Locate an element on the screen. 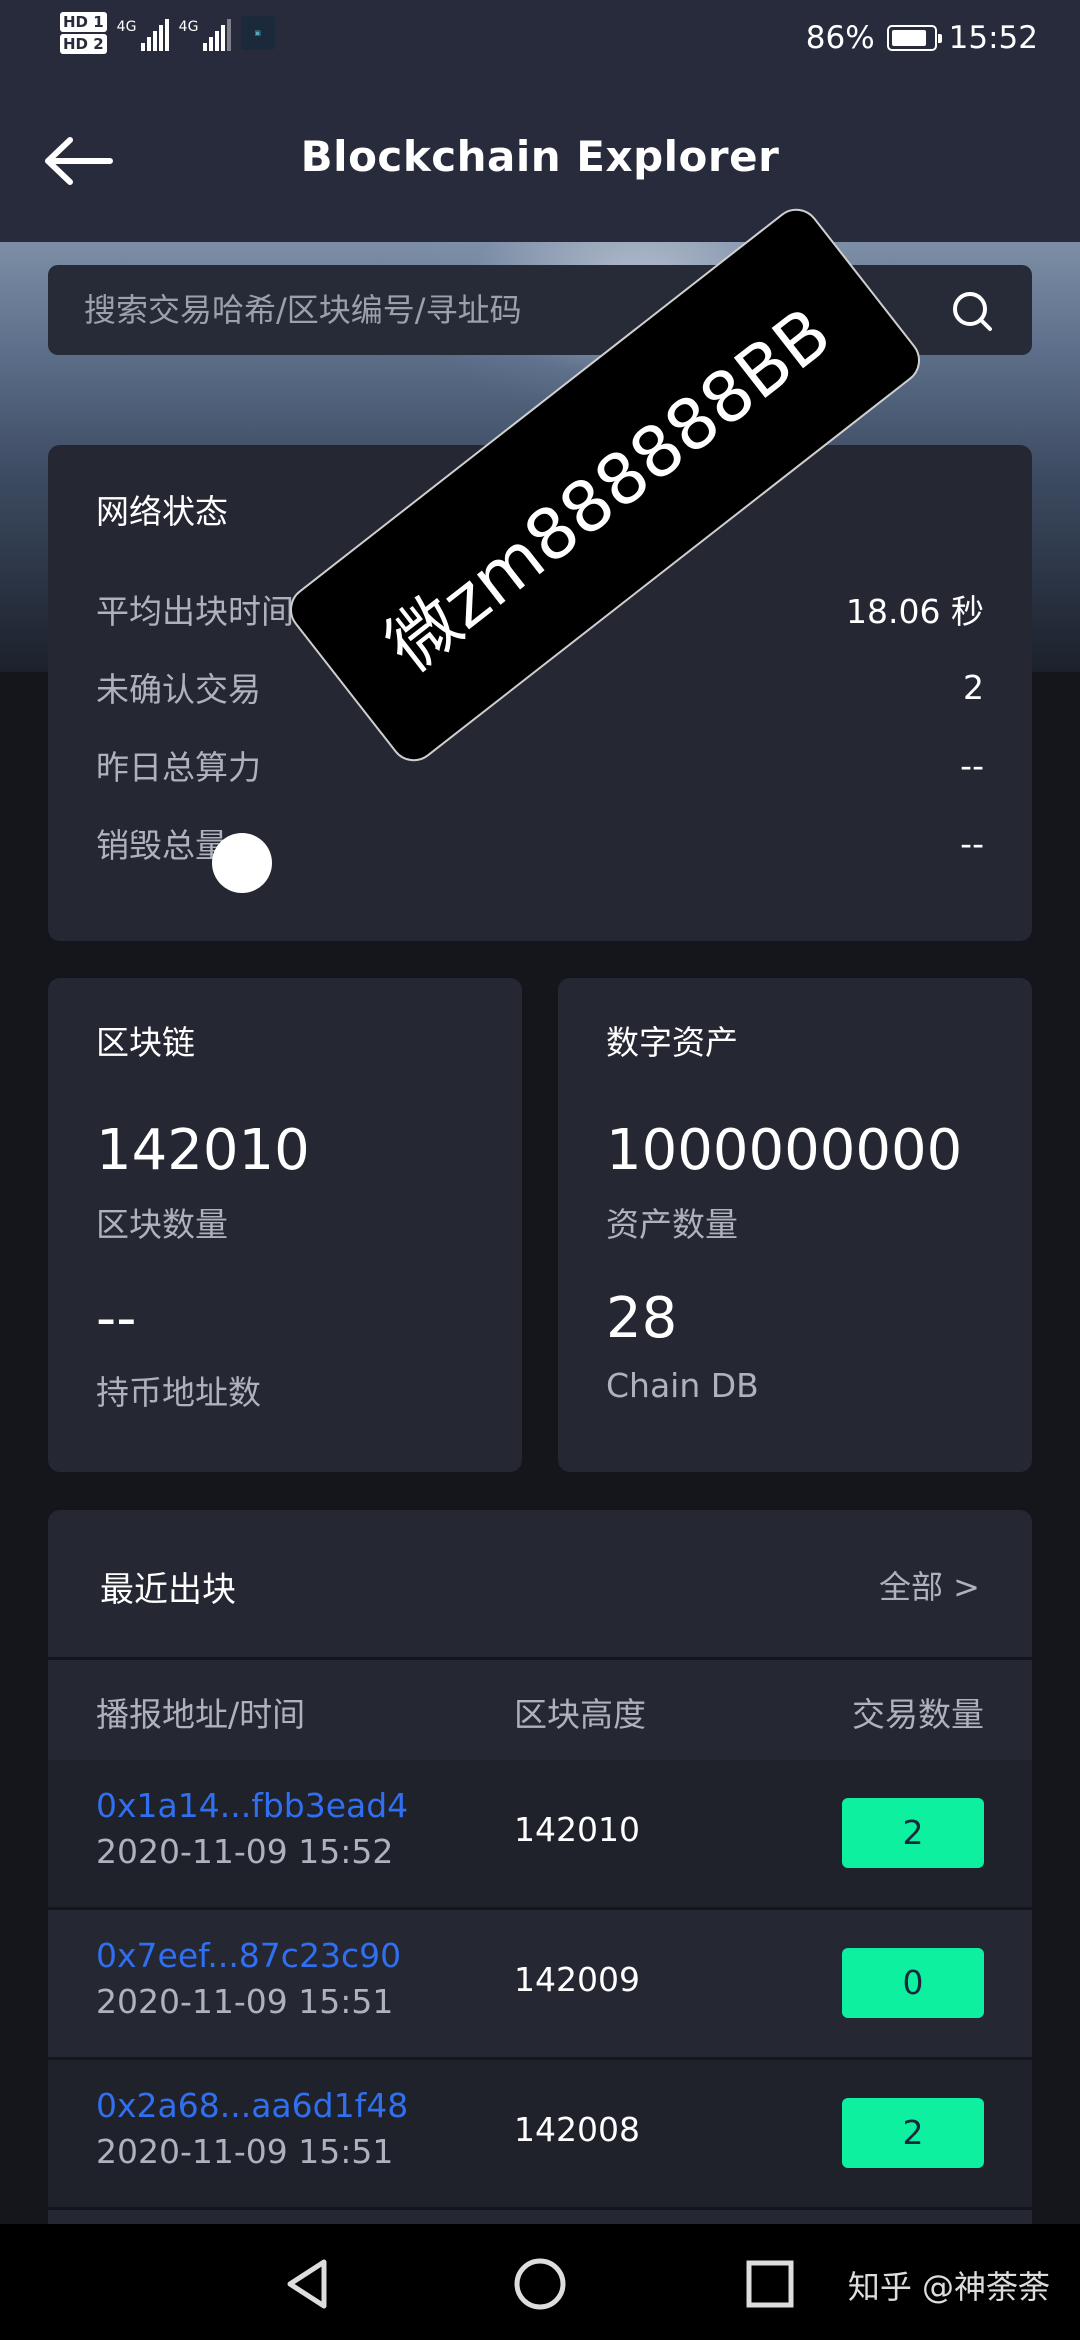  search-icon is located at coordinates (972, 311).